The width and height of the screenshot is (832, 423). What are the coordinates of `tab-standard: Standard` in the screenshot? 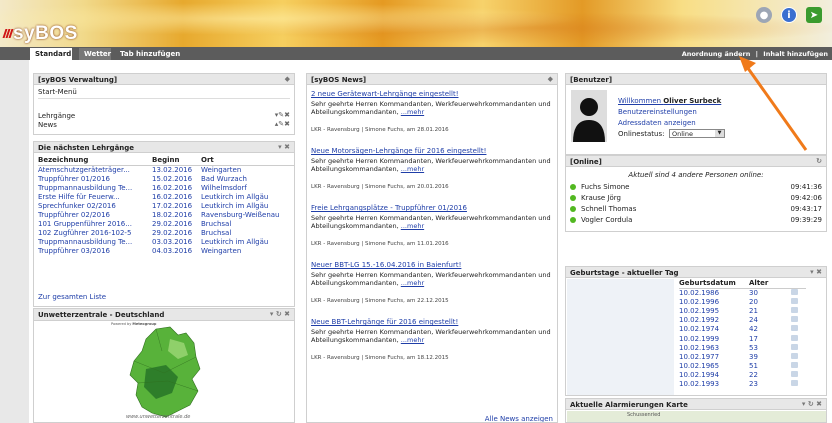 It's located at (51, 54).